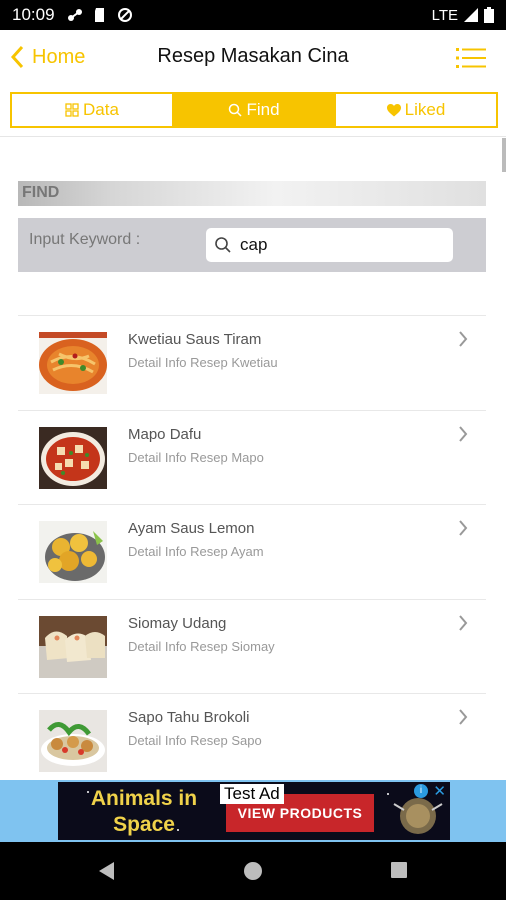 This screenshot has height=900, width=506. Describe the element at coordinates (165, 434) in the screenshot. I see `item-title: Mapo Dafu` at that location.